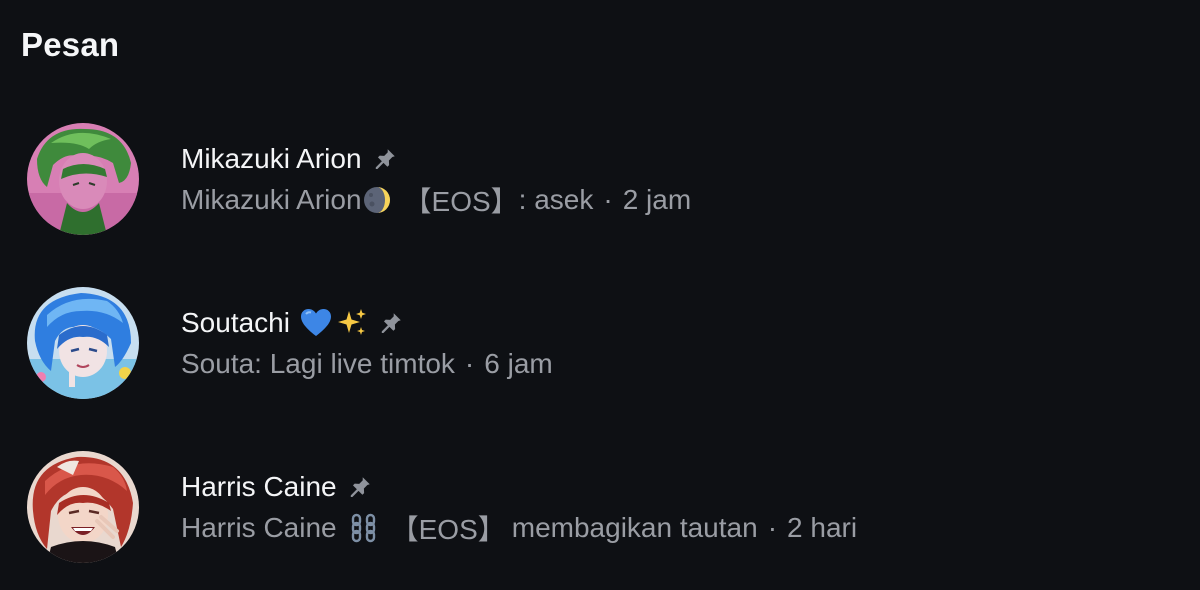 This screenshot has width=1200, height=590. Describe the element at coordinates (657, 199) in the screenshot. I see `timestamp: 2 jam` at that location.